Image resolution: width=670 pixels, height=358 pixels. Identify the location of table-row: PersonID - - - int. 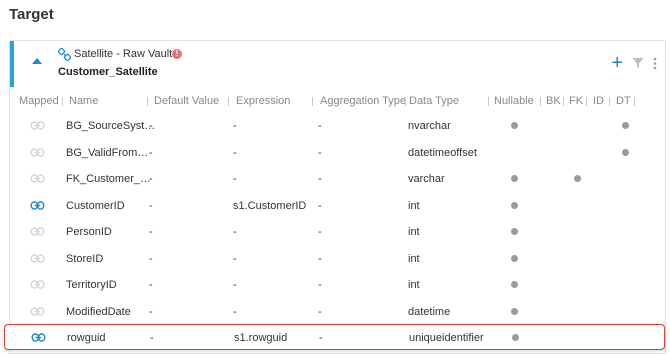
(337, 232).